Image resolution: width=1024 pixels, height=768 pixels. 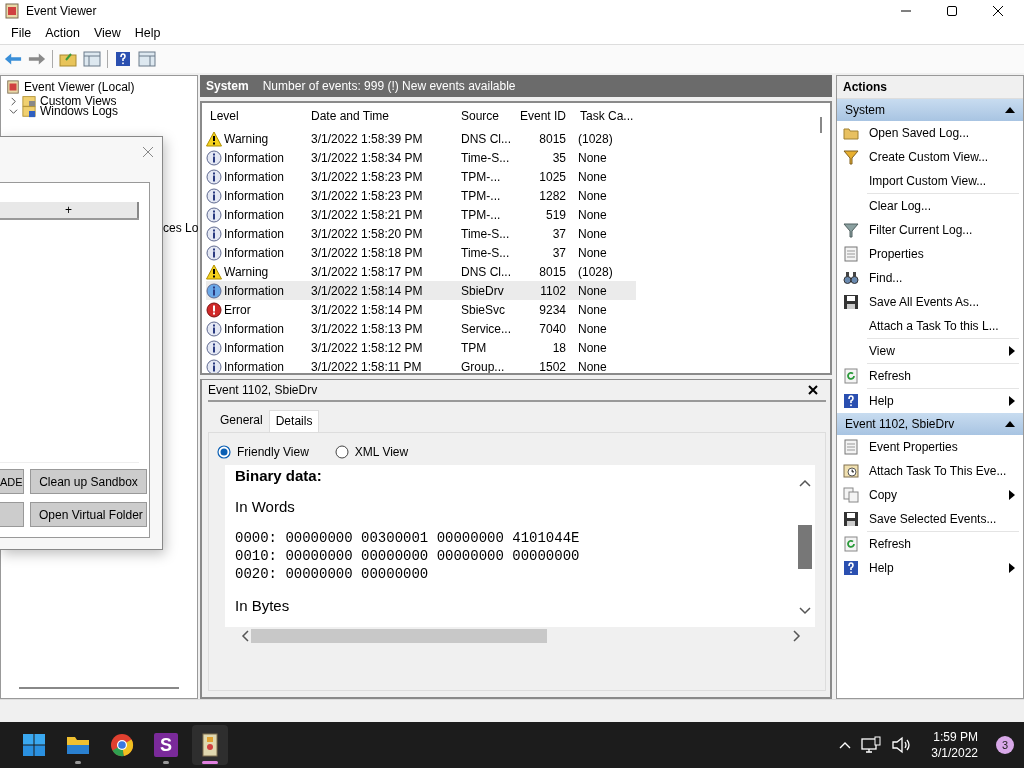 I want to click on window-title: Event Viewer, so click(x=61, y=11).